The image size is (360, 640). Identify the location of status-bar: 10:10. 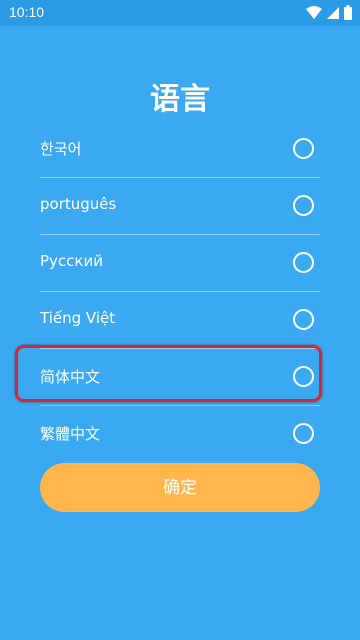
(180, 13).